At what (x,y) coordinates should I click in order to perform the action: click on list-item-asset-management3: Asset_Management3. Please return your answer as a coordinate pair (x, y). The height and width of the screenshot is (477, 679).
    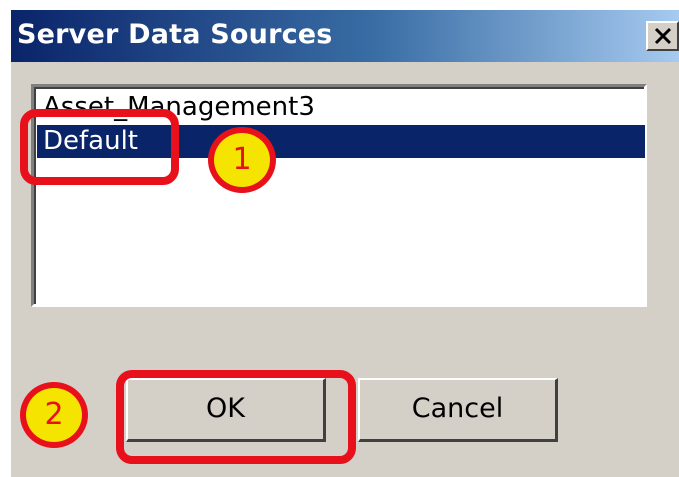
    Looking at the image, I should click on (341, 107).